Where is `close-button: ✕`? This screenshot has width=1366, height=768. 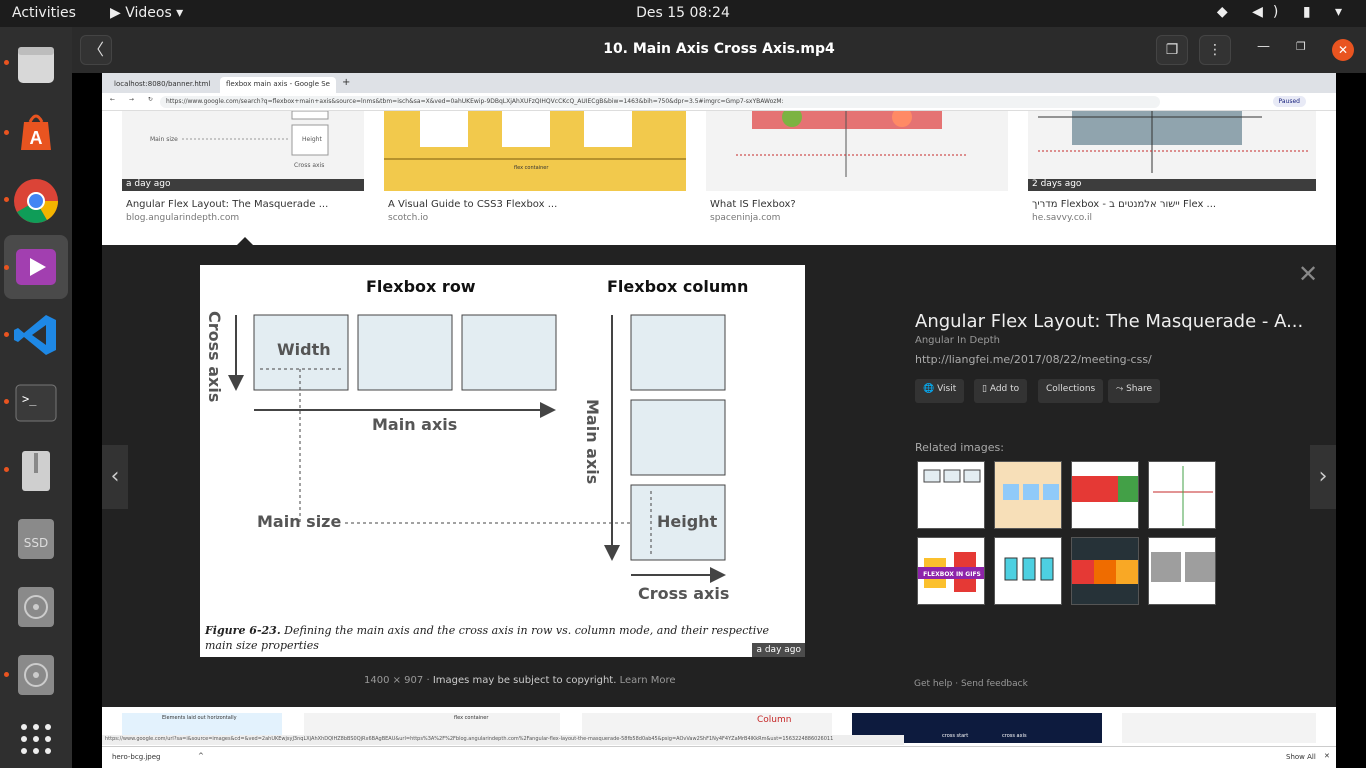 close-button: ✕ is located at coordinates (1343, 50).